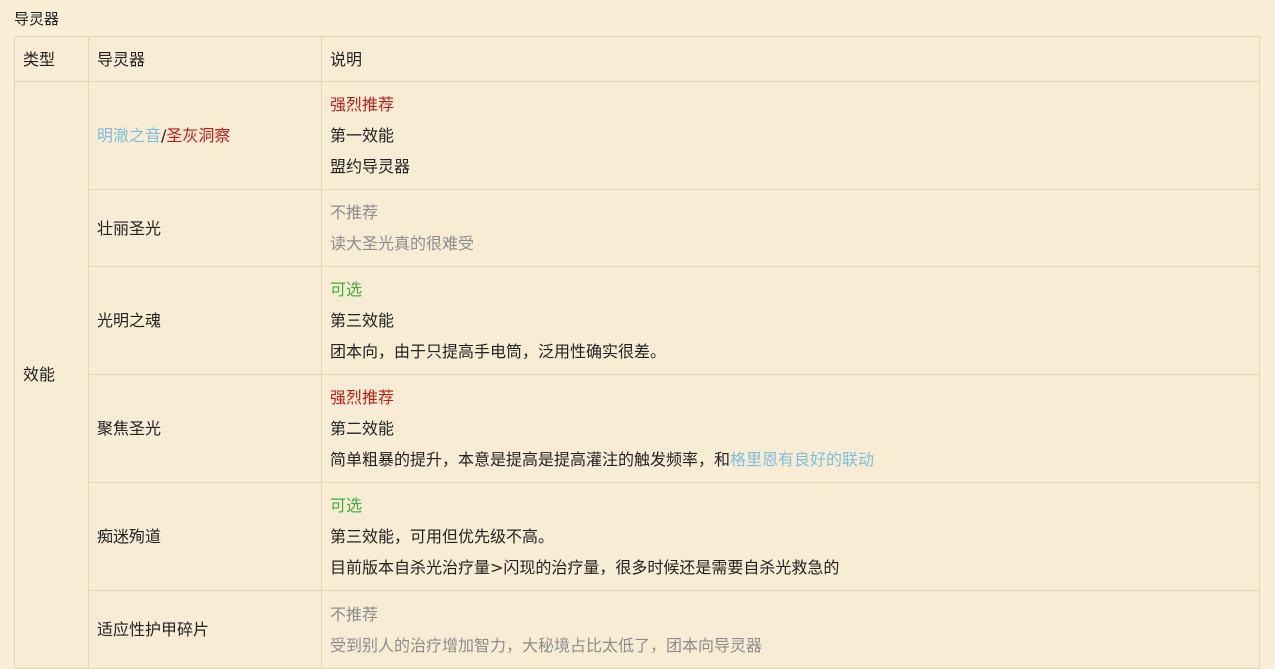  I want to click on table-row: 适应性护甲碎片 不推荐 受到别人的治疗增加智力，大秘境占比太低了，团本向导灵器, so click(637, 629).